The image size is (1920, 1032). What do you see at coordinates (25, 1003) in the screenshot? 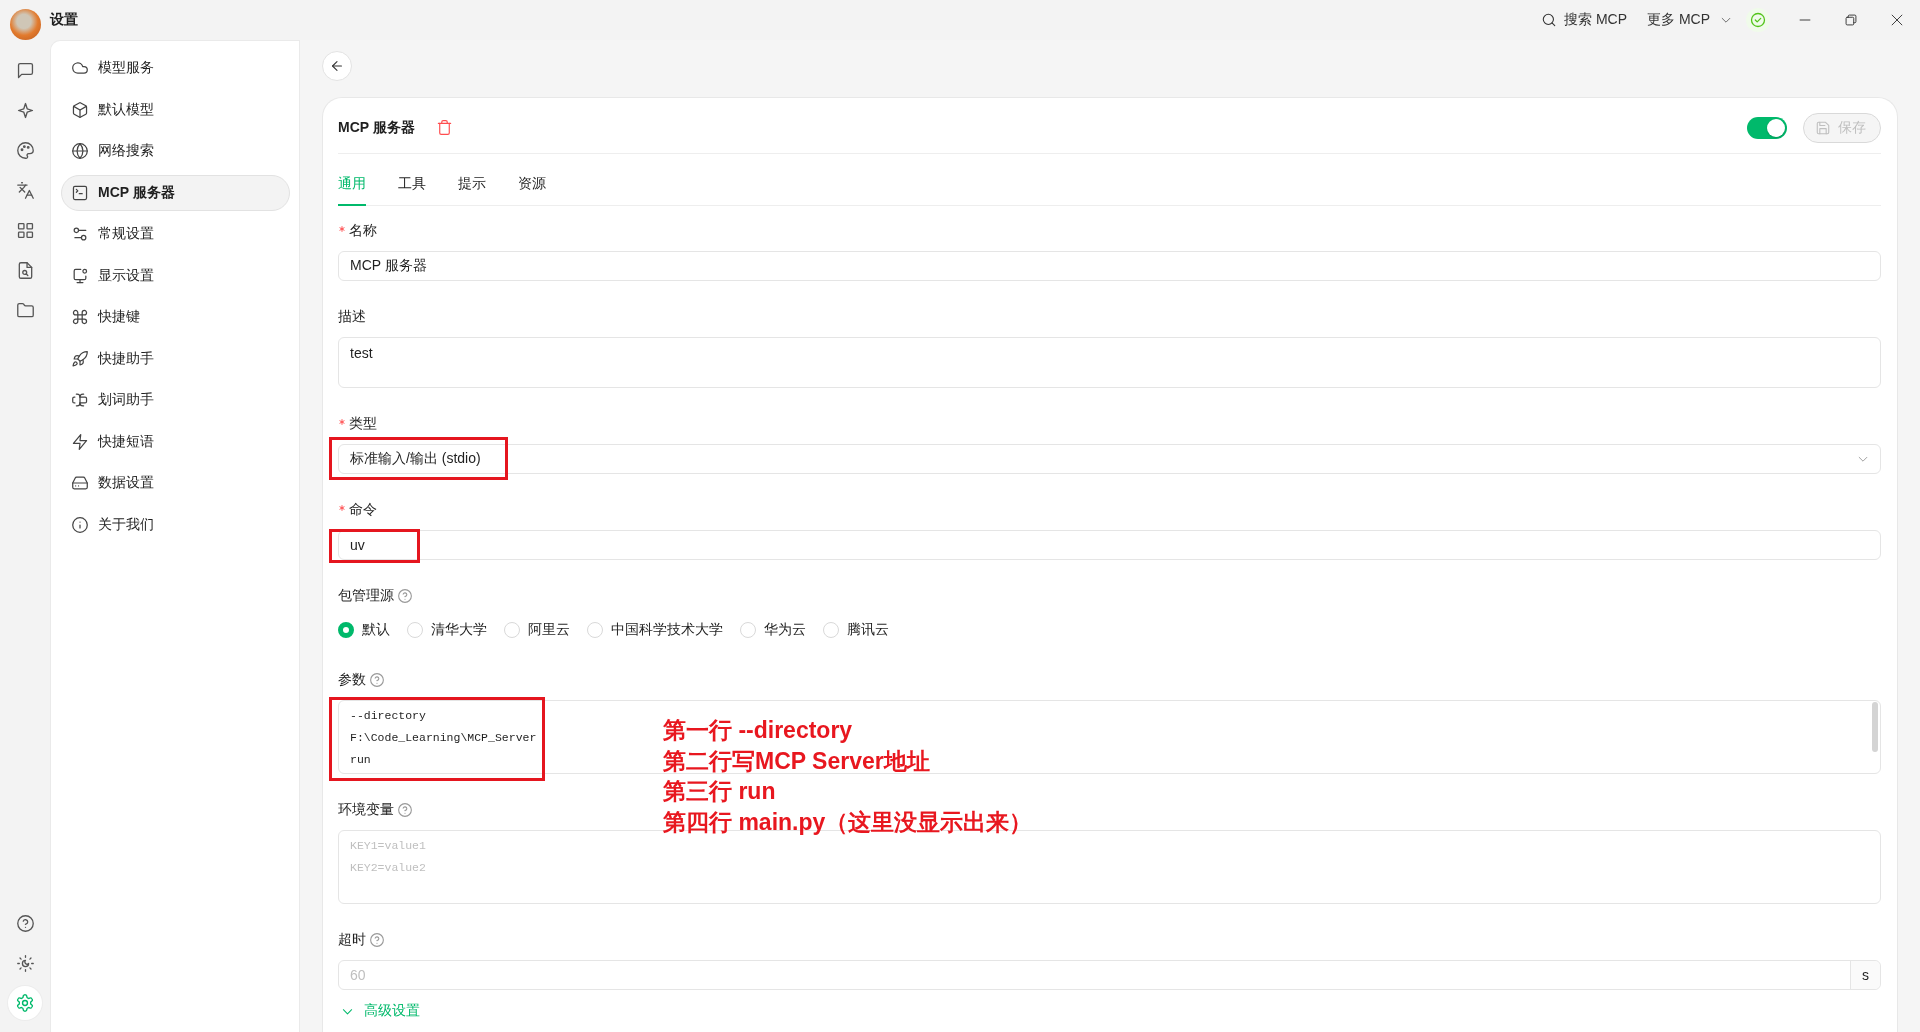
I see `settings-icon` at bounding box center [25, 1003].